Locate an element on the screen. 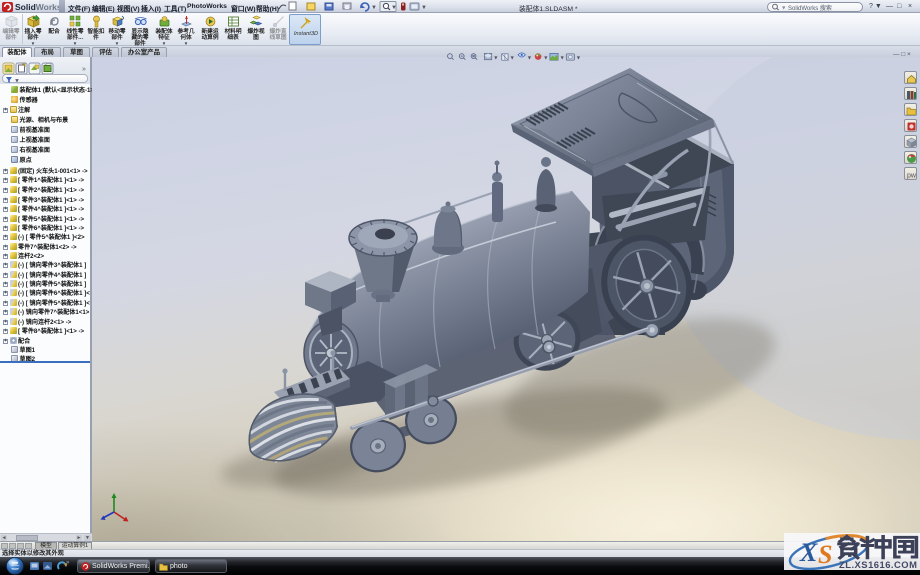 The height and width of the screenshot is (575, 920). svg-text: ZL.XS1616.COM is located at coordinates (878, 564).